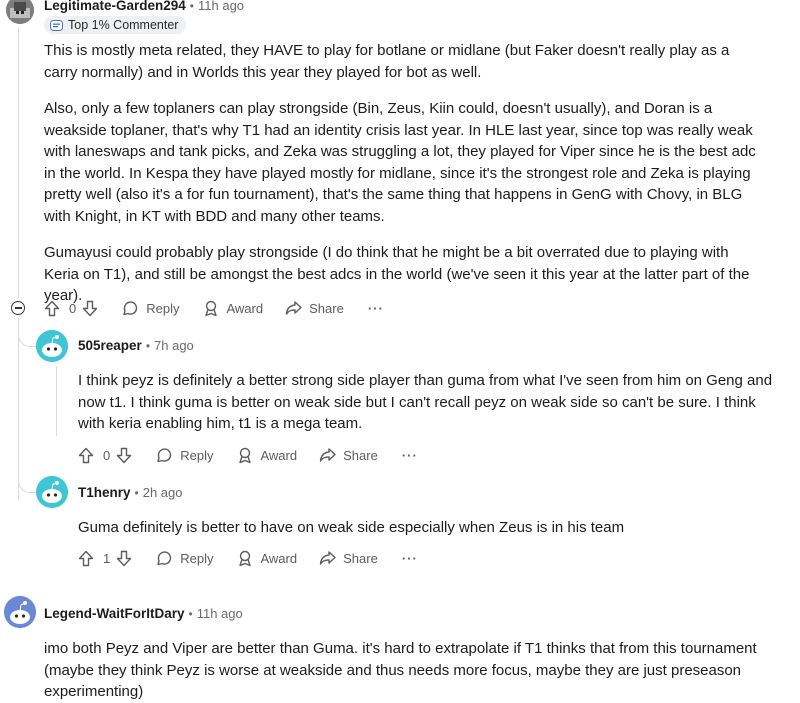  Describe the element at coordinates (114, 613) in the screenshot. I see `username: Legend-WaitForItDary` at that location.